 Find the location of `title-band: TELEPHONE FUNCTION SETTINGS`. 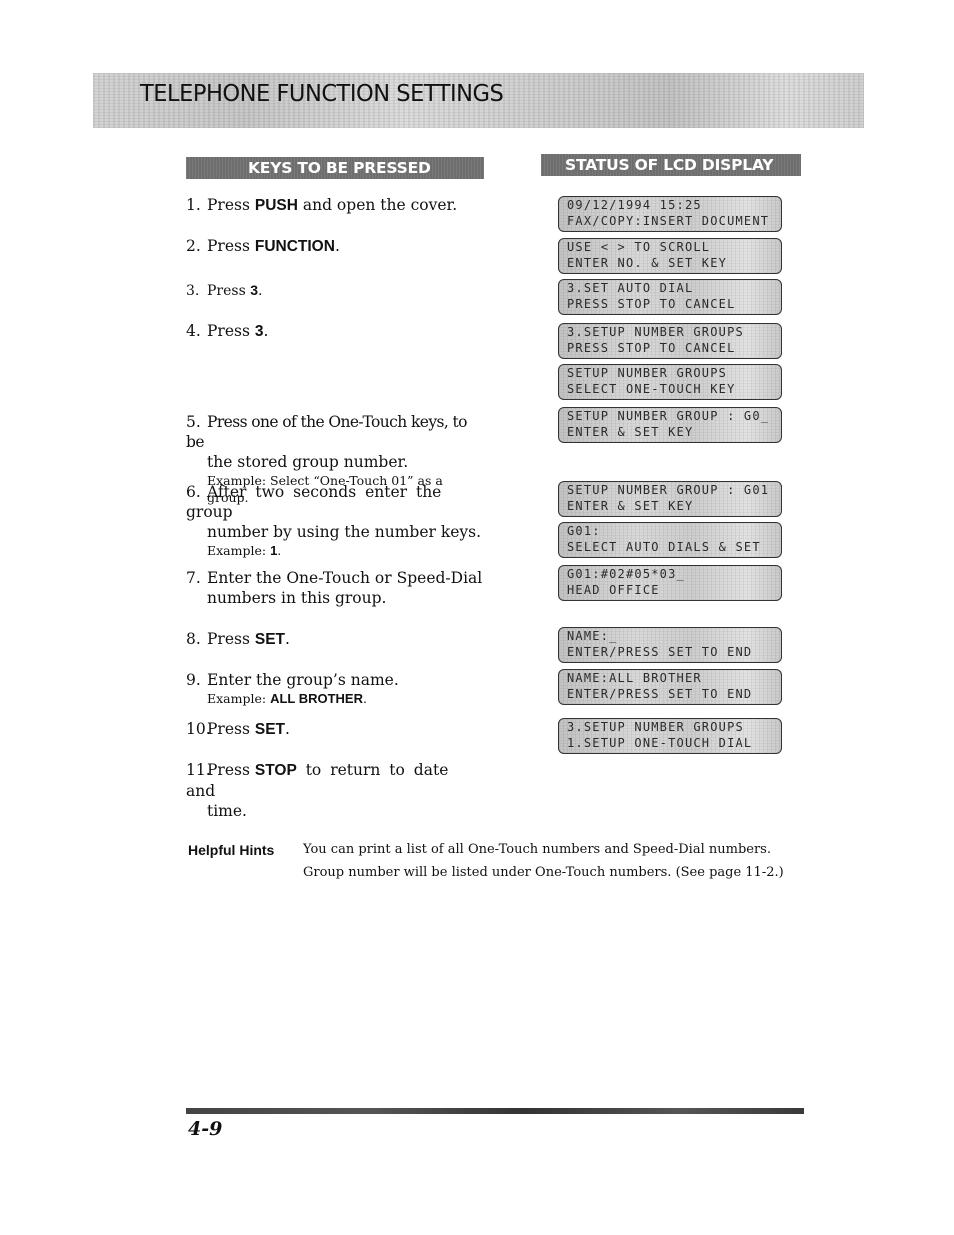

title-band: TELEPHONE FUNCTION SETTINGS is located at coordinates (478, 100).